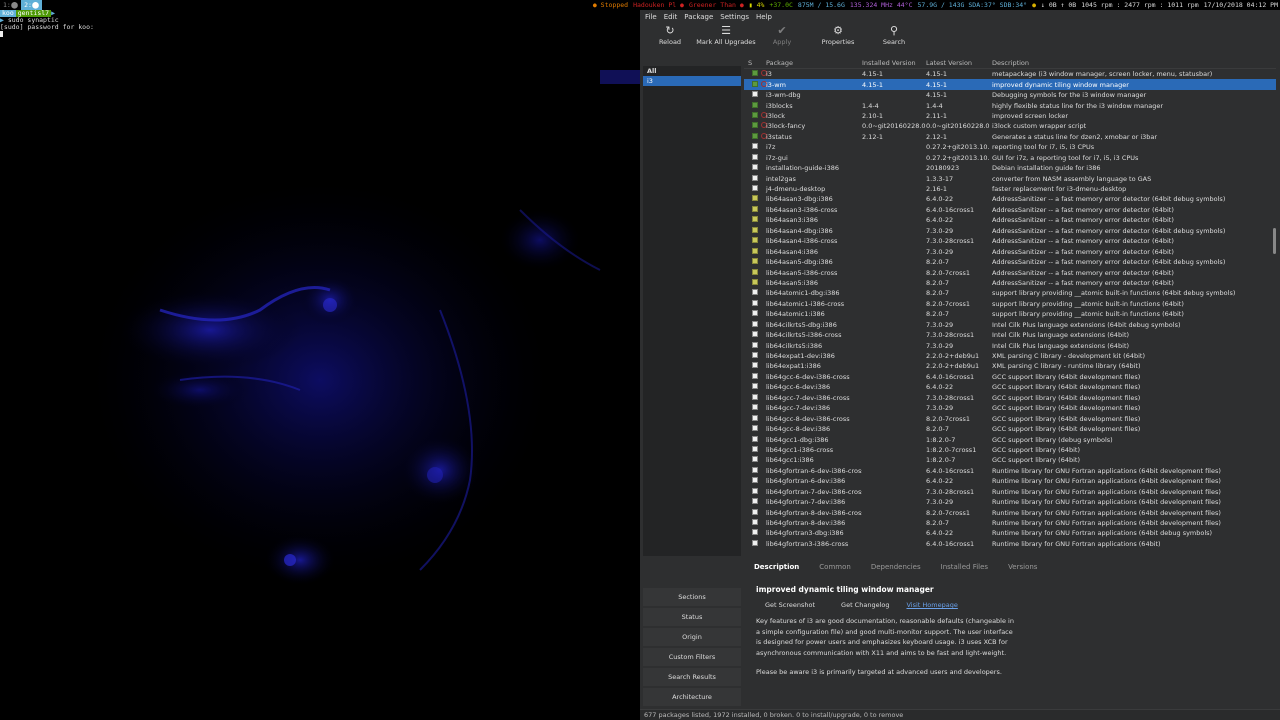  Describe the element at coordinates (894, 63) in the screenshot. I see `column-header-installed: Installed Version` at that location.